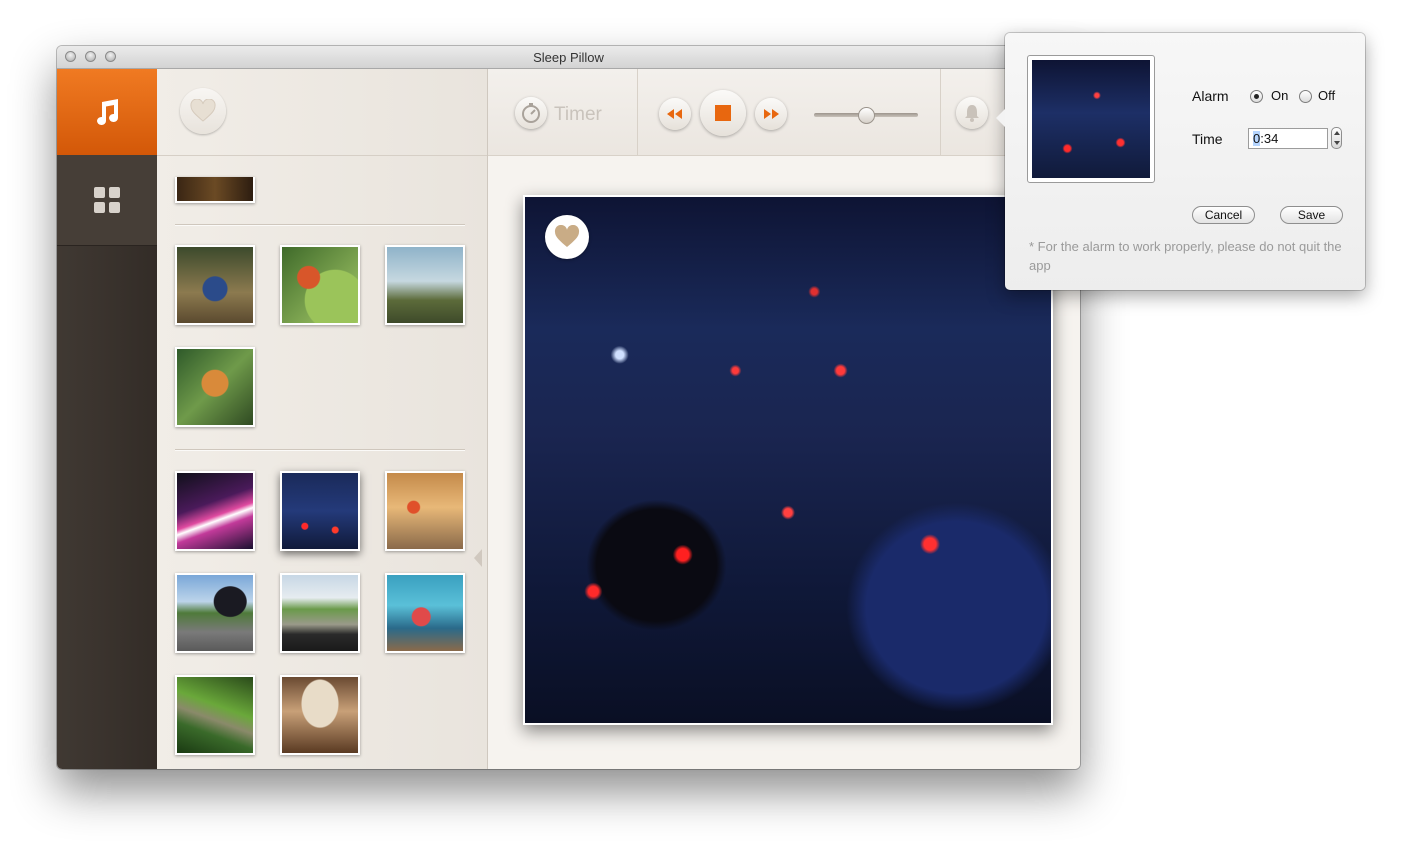  I want to click on sidebar, so click(110, 419).